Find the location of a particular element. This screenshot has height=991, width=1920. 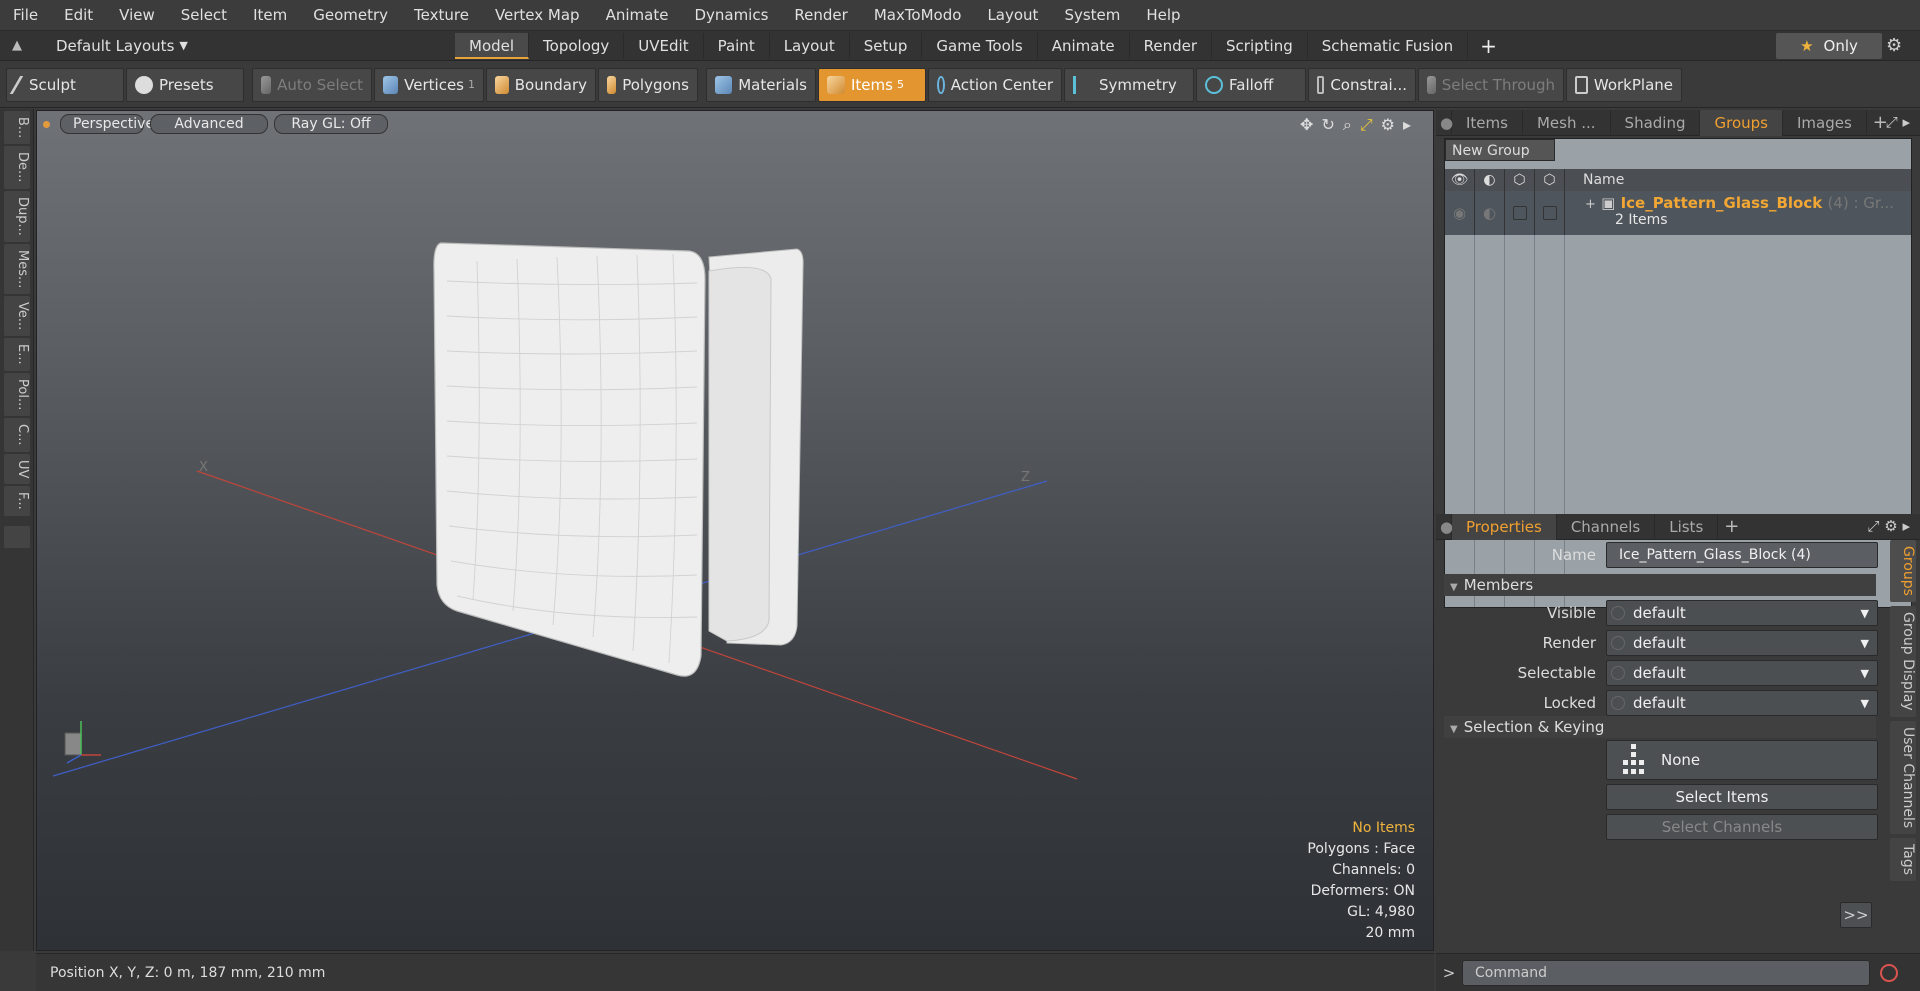

name-field: Ice_Pattern_Glass_Block (4) is located at coordinates (1742, 555).